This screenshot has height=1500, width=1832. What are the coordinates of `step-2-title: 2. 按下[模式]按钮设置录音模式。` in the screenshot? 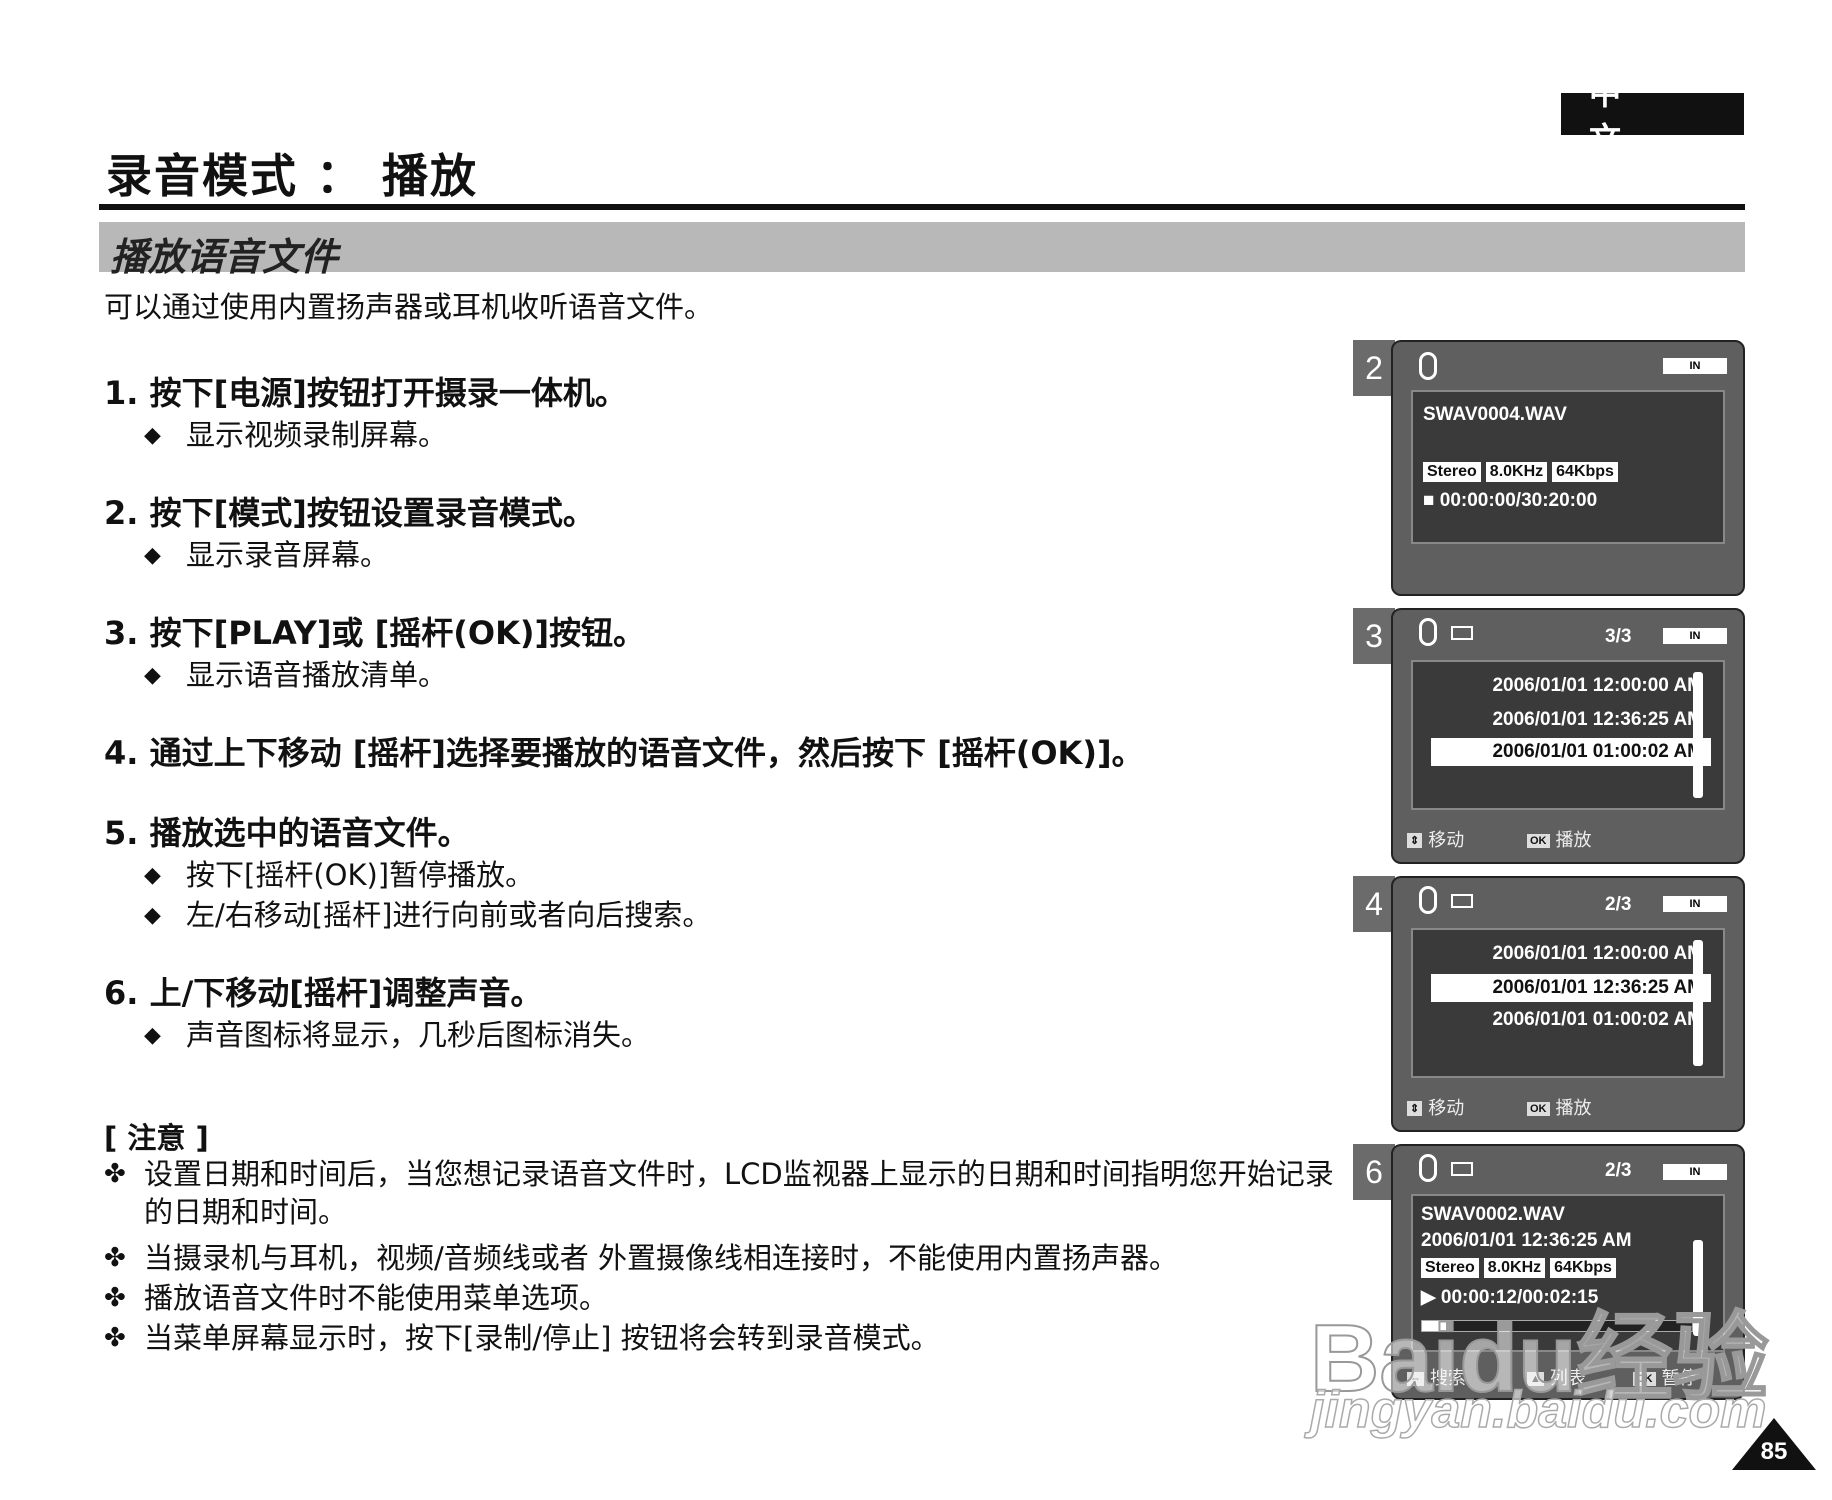 It's located at (349, 513).